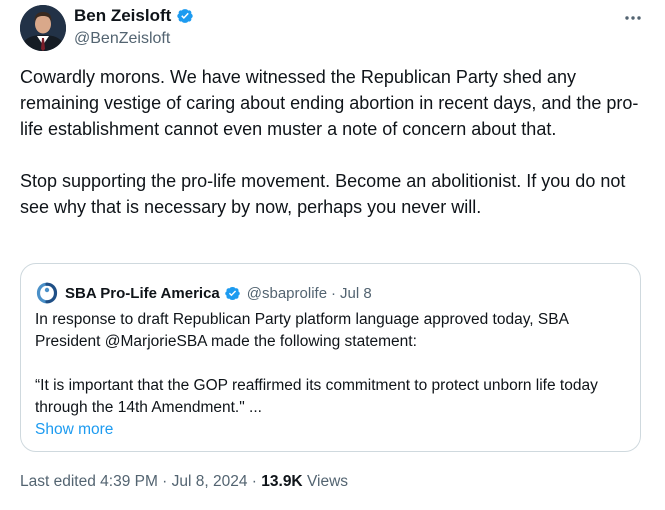 This screenshot has width=665, height=510. I want to click on more-options-icon, so click(633, 18).